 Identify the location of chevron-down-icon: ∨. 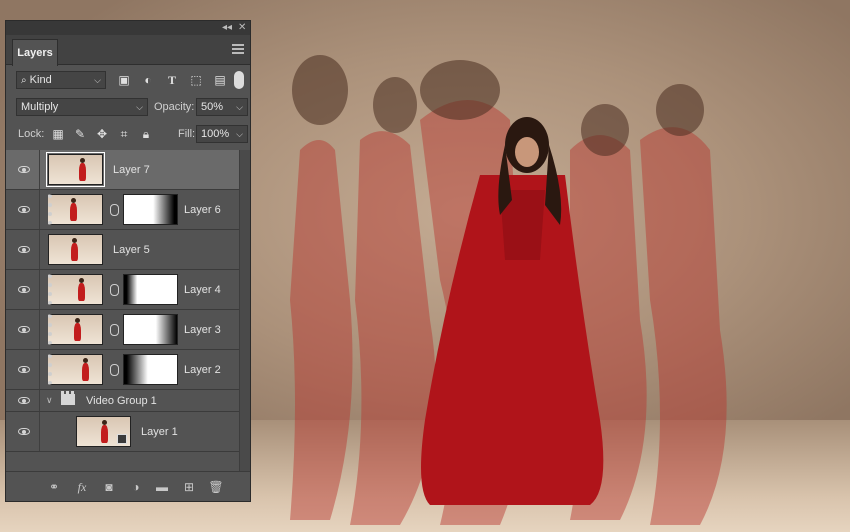
(49, 400).